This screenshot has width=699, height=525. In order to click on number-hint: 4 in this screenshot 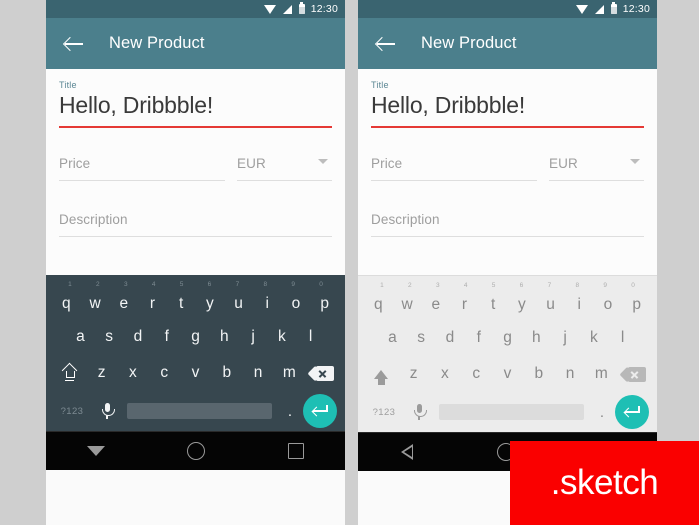, I will do `click(153, 284)`.